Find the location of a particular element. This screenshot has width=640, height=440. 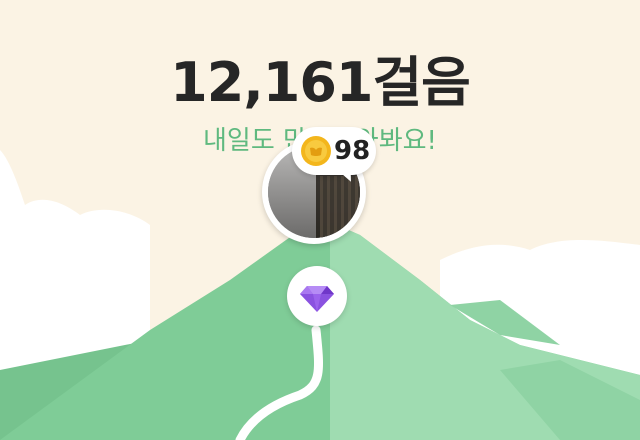

reward-node is located at coordinates (317, 296).